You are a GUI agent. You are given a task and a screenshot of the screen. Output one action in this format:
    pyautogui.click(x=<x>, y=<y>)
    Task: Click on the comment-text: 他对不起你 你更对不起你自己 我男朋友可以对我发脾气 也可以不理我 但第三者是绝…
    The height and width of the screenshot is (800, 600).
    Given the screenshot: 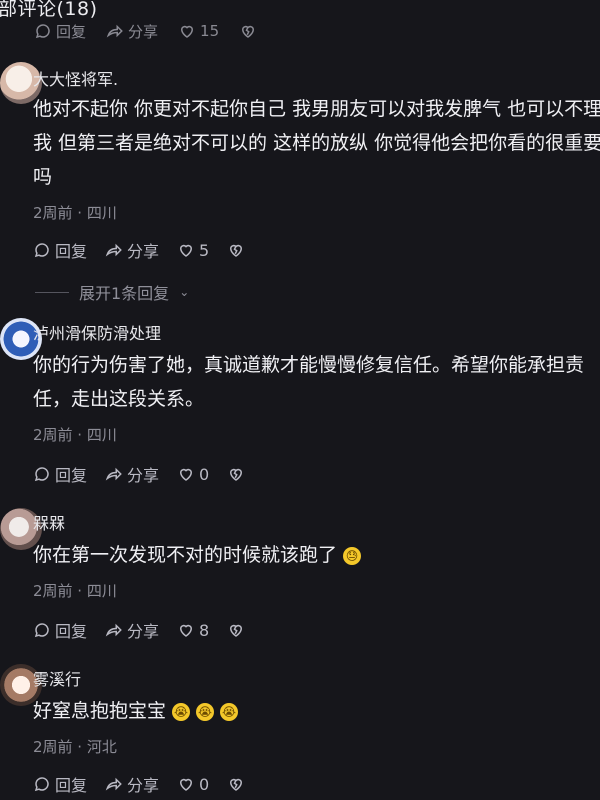 What is the action you would take?
    pyautogui.click(x=316, y=143)
    